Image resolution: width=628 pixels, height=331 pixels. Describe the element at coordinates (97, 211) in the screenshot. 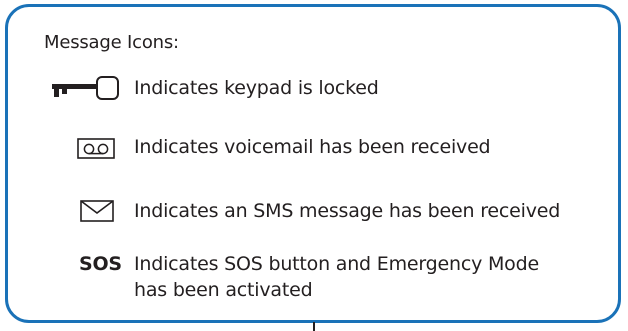

I see `envelope-icon` at that location.